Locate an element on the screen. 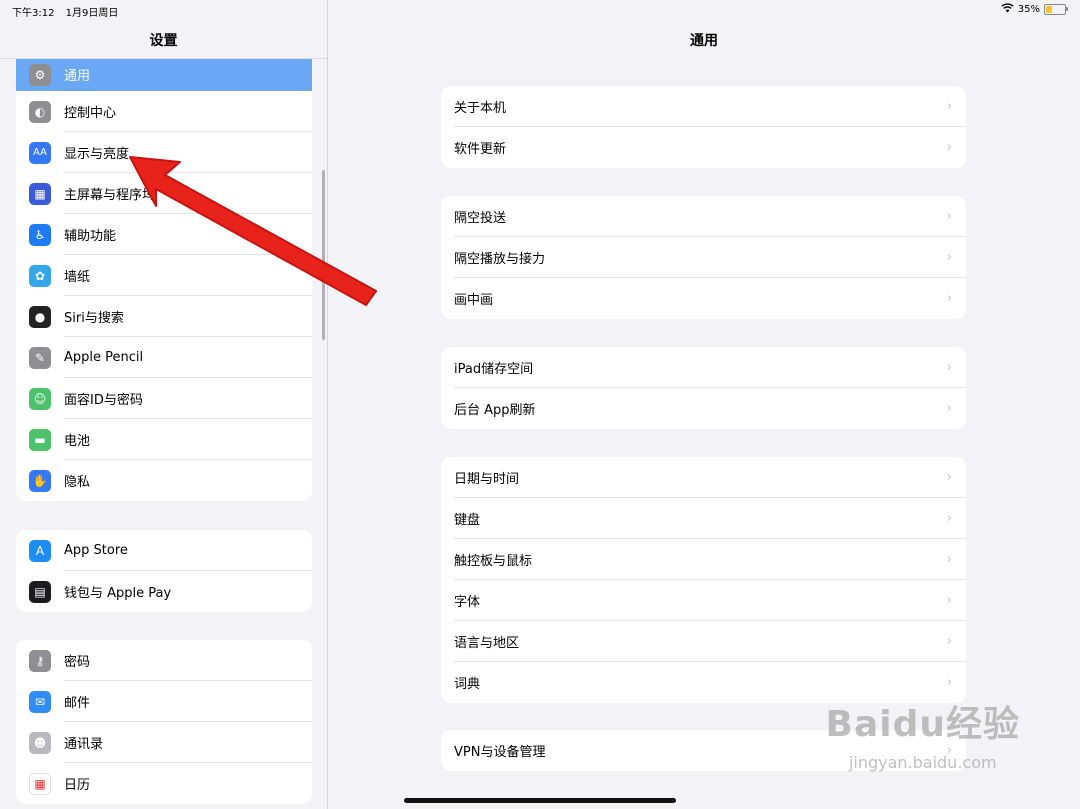 Image resolution: width=1080 pixels, height=809 pixels. sidebar-item-label: 电池 is located at coordinates (77, 441).